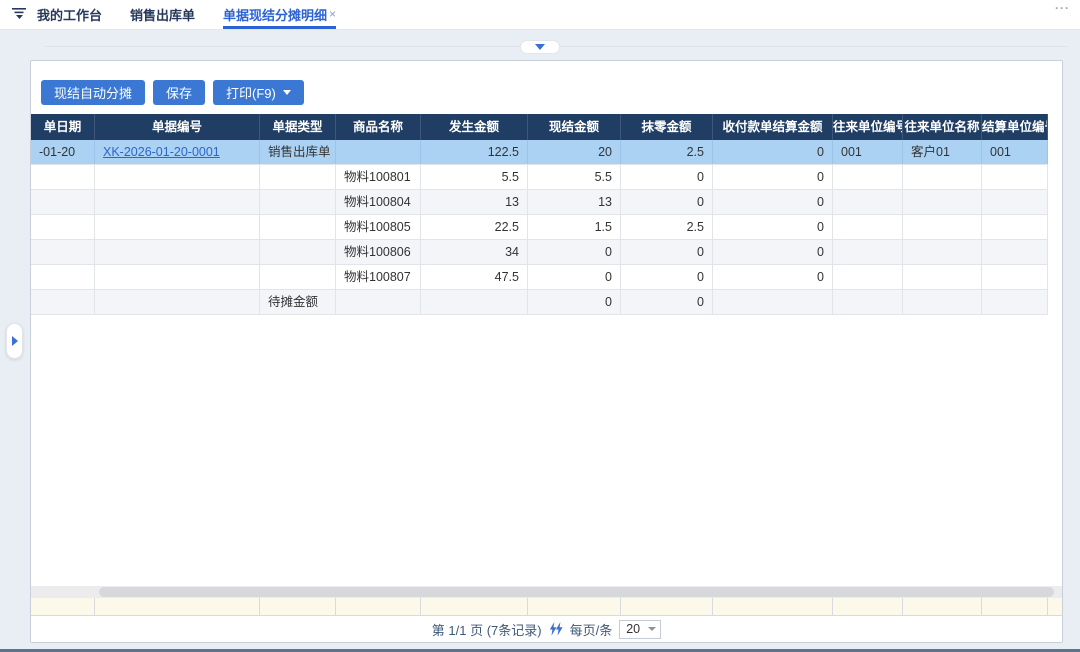 This screenshot has height=652, width=1080. I want to click on tab-label: 销售出库单, so click(163, 15).